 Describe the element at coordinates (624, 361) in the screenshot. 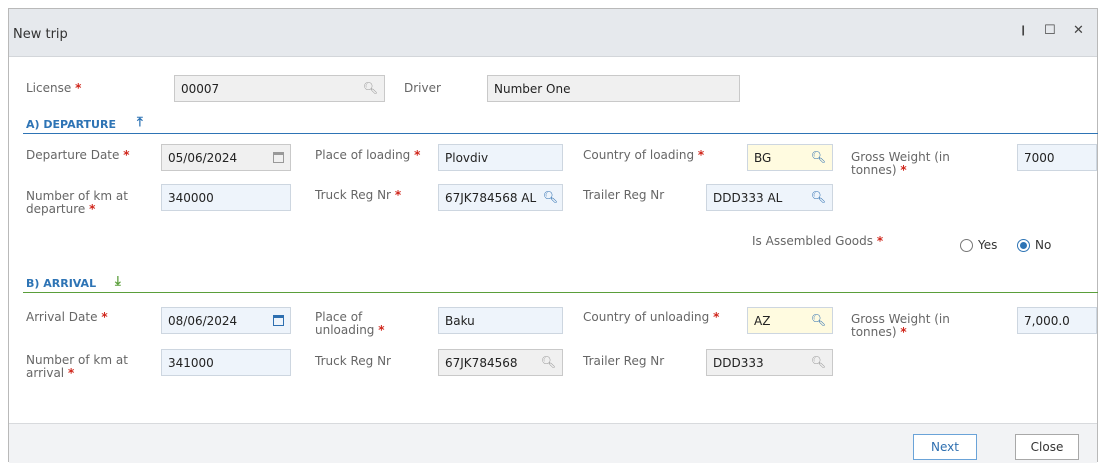

I see `arrival-trailer-label: Trailer Reg Nr` at that location.